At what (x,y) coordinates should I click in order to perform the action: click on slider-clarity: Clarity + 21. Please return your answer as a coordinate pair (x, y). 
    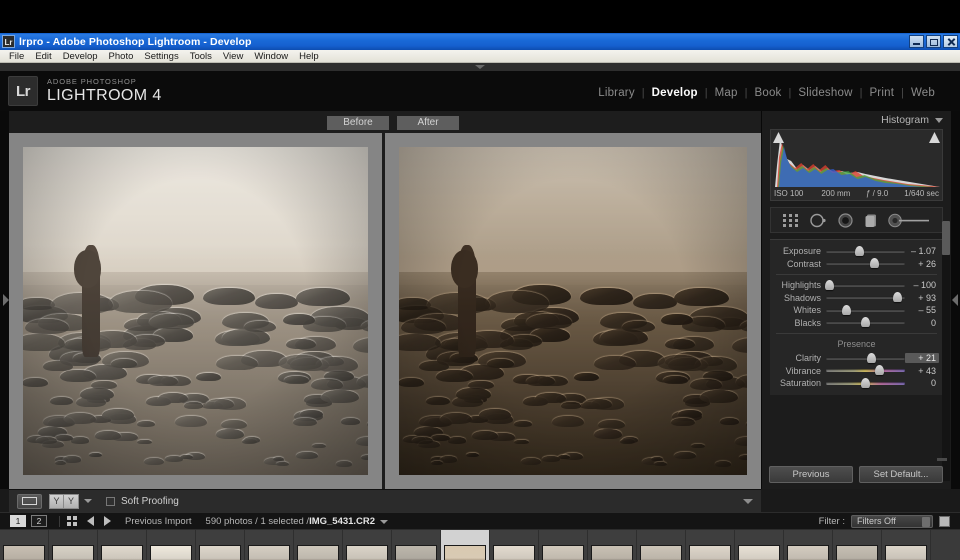
    Looking at the image, I should click on (856, 358).